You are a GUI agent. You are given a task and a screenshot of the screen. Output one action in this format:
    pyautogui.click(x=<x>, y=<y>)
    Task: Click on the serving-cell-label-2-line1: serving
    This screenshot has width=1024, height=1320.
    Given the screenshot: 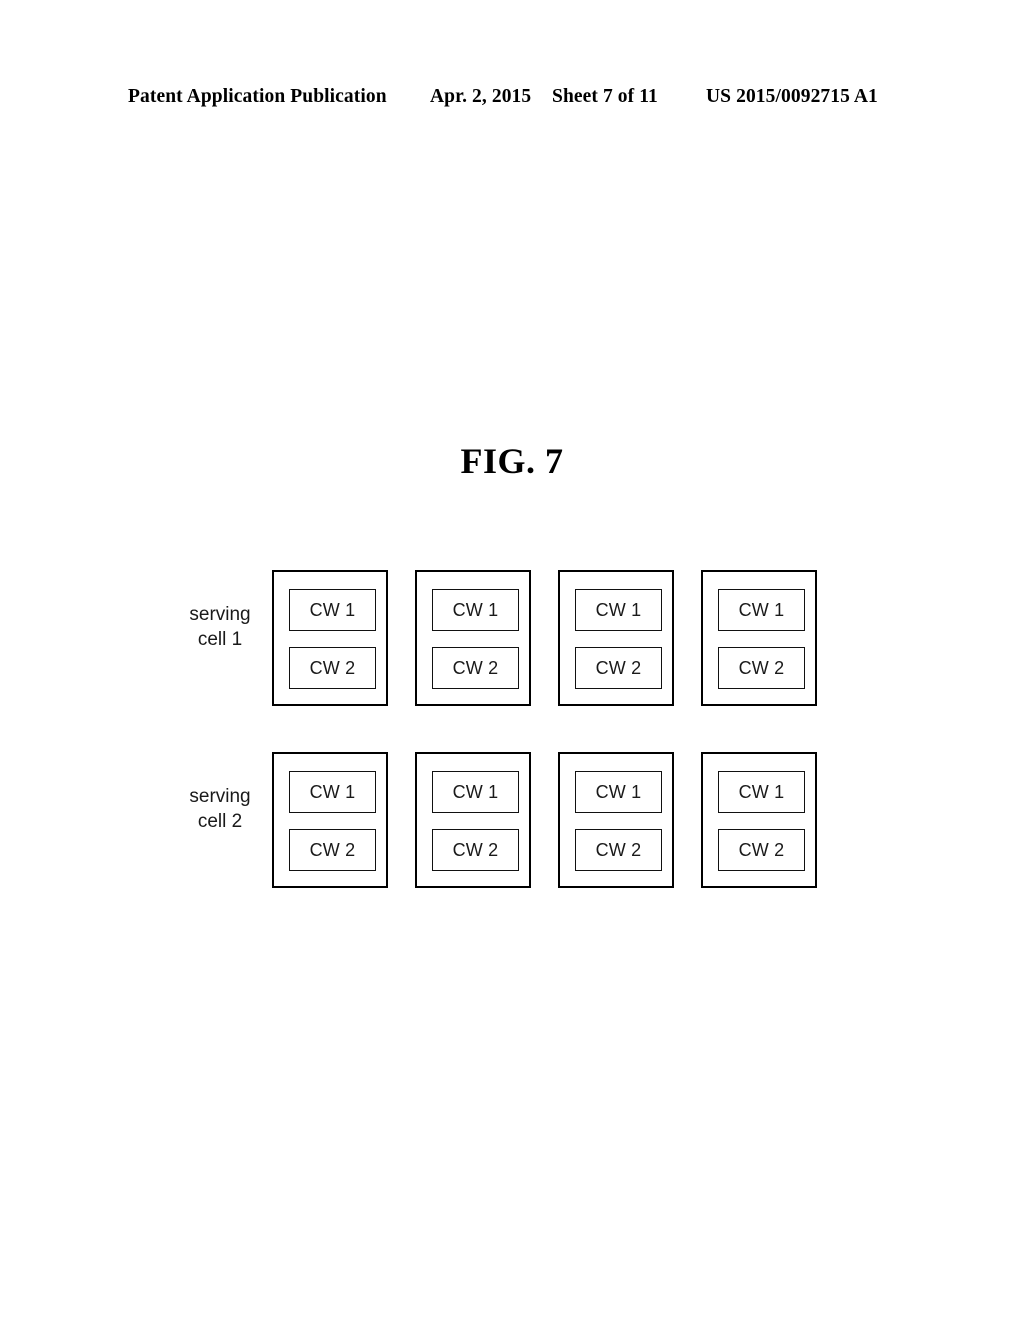 What is the action you would take?
    pyautogui.click(x=220, y=796)
    